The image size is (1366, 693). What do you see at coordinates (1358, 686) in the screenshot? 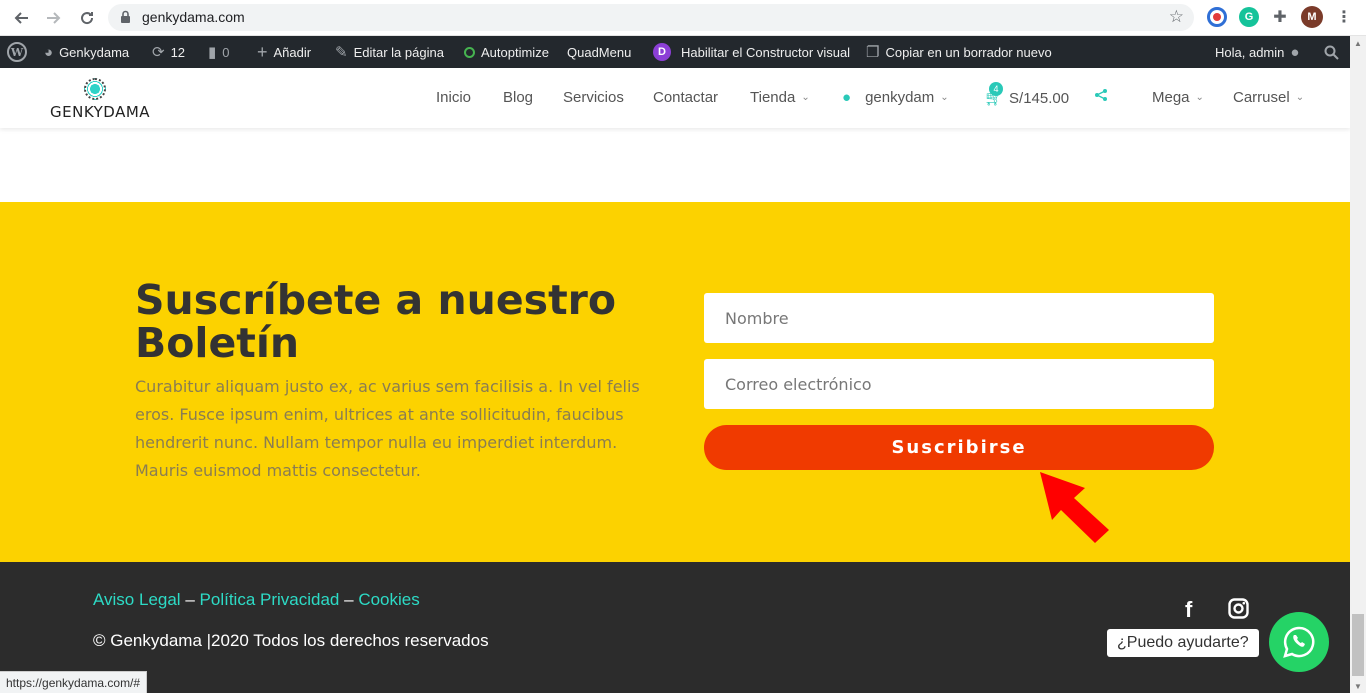
I see `scroll-down-icon: ▼` at bounding box center [1358, 686].